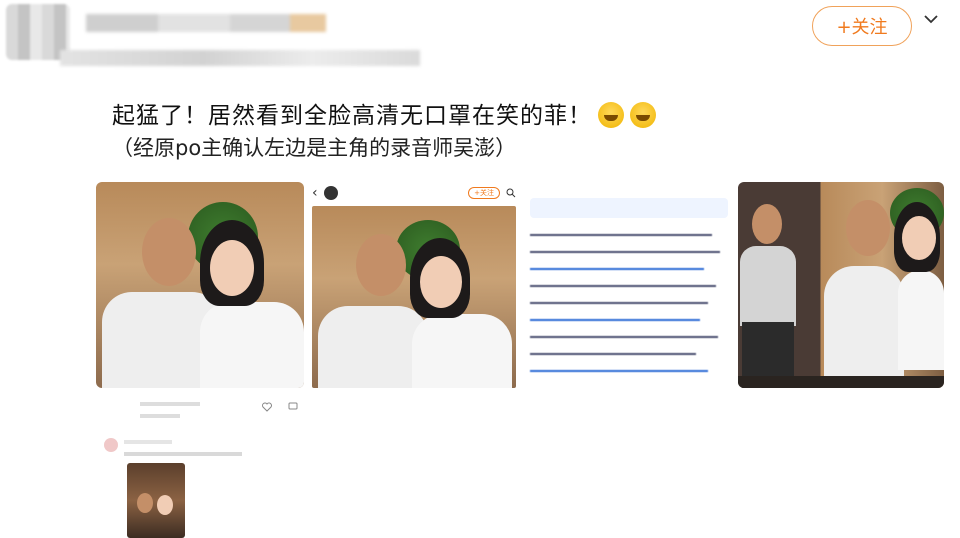 This screenshot has width=960, height=538. I want to click on post-text: 起猛了！居然看到全脸高清无口罩在笑的菲！, so click(384, 113).